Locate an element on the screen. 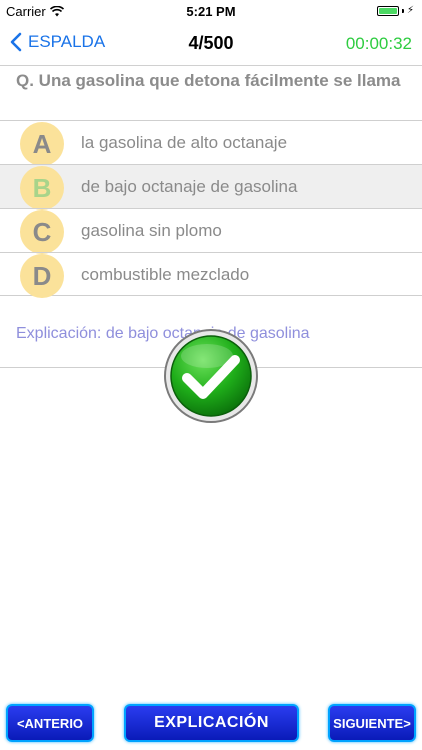 The image size is (422, 750). quiz-timer: 00:00:32 is located at coordinates (378, 43).